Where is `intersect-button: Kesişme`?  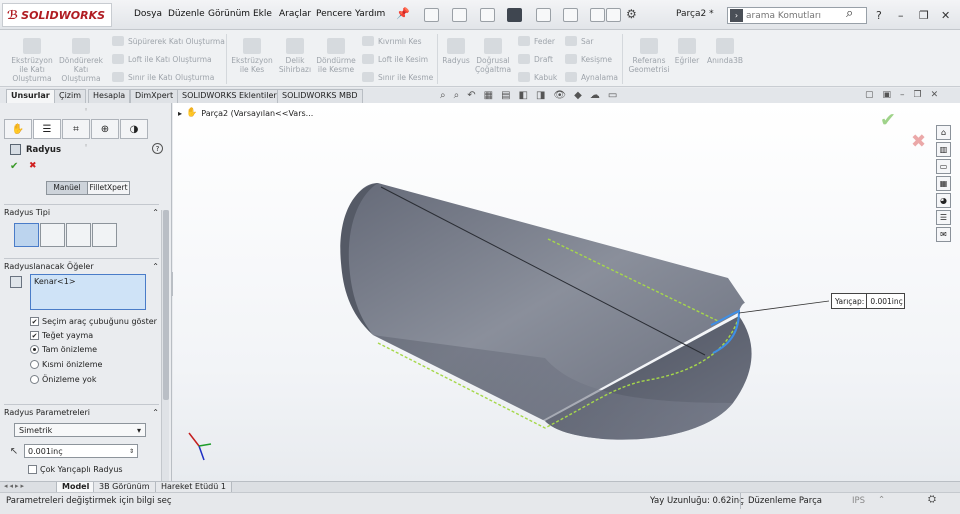 intersect-button: Kesişme is located at coordinates (588, 59).